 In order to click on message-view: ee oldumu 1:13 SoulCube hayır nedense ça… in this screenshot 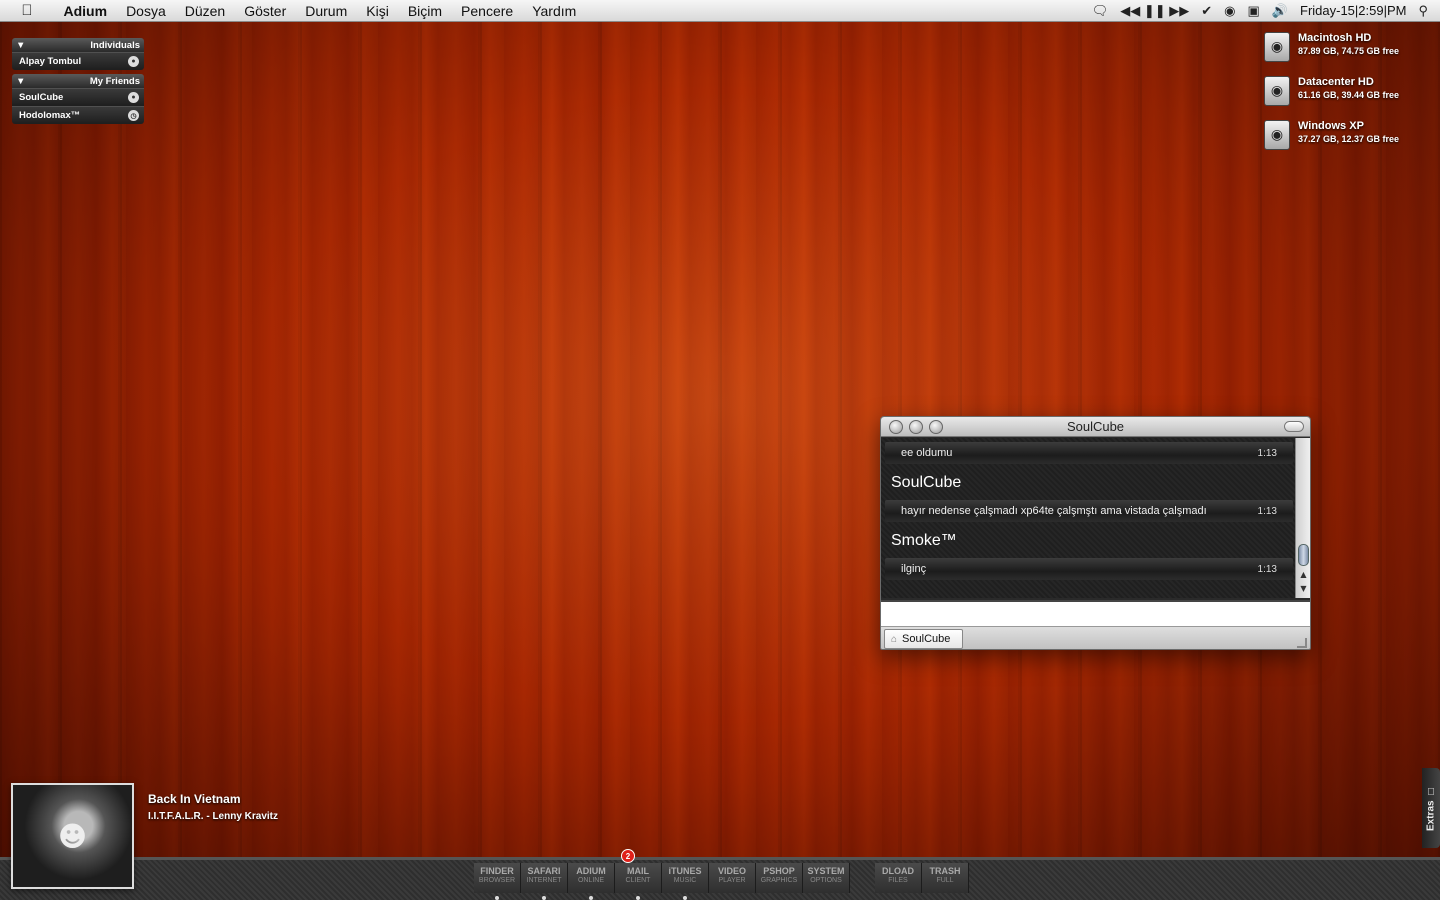, I will do `click(1089, 518)`.